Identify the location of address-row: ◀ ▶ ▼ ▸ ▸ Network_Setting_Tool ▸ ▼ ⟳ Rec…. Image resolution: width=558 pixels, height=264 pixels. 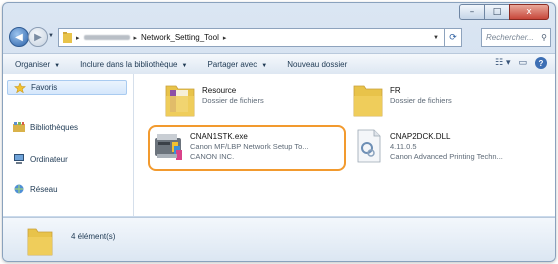
(279, 37).